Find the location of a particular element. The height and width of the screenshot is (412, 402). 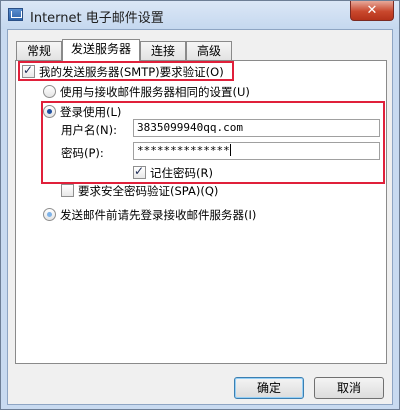

login-first-radio is located at coordinates (49, 214).